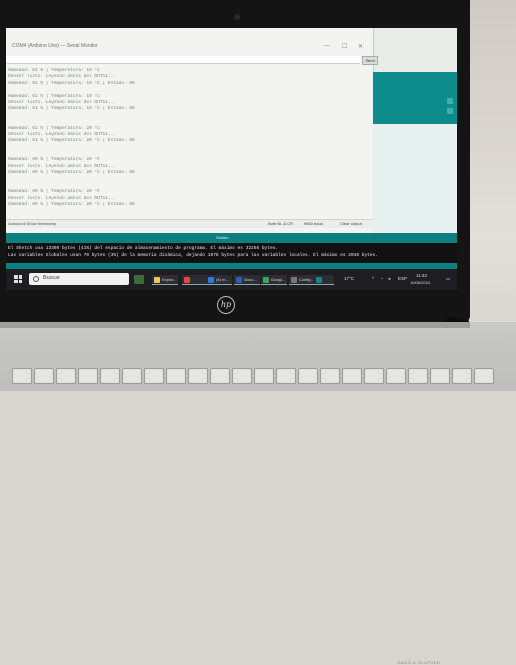 This screenshot has width=516, height=665. I want to click on baud-rate-select: 9600 baud, so click(313, 223).